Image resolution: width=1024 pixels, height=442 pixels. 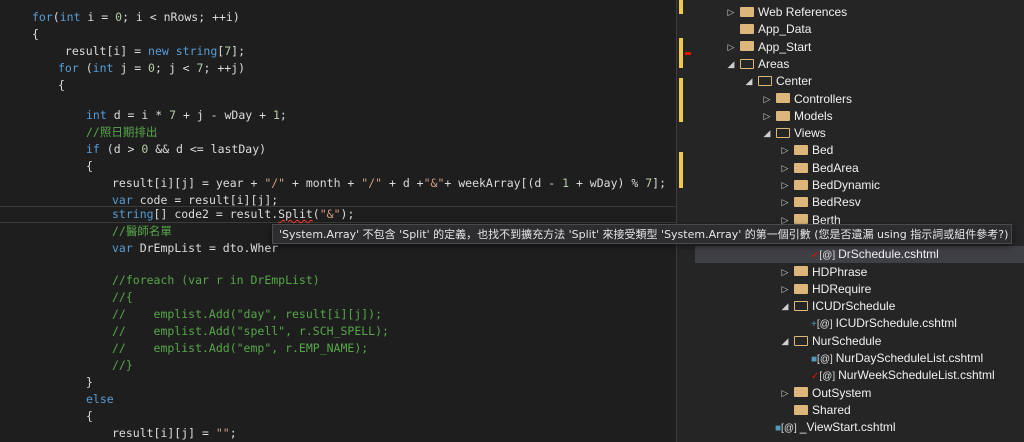 I want to click on tree-node-label: Areas, so click(x=774, y=63).